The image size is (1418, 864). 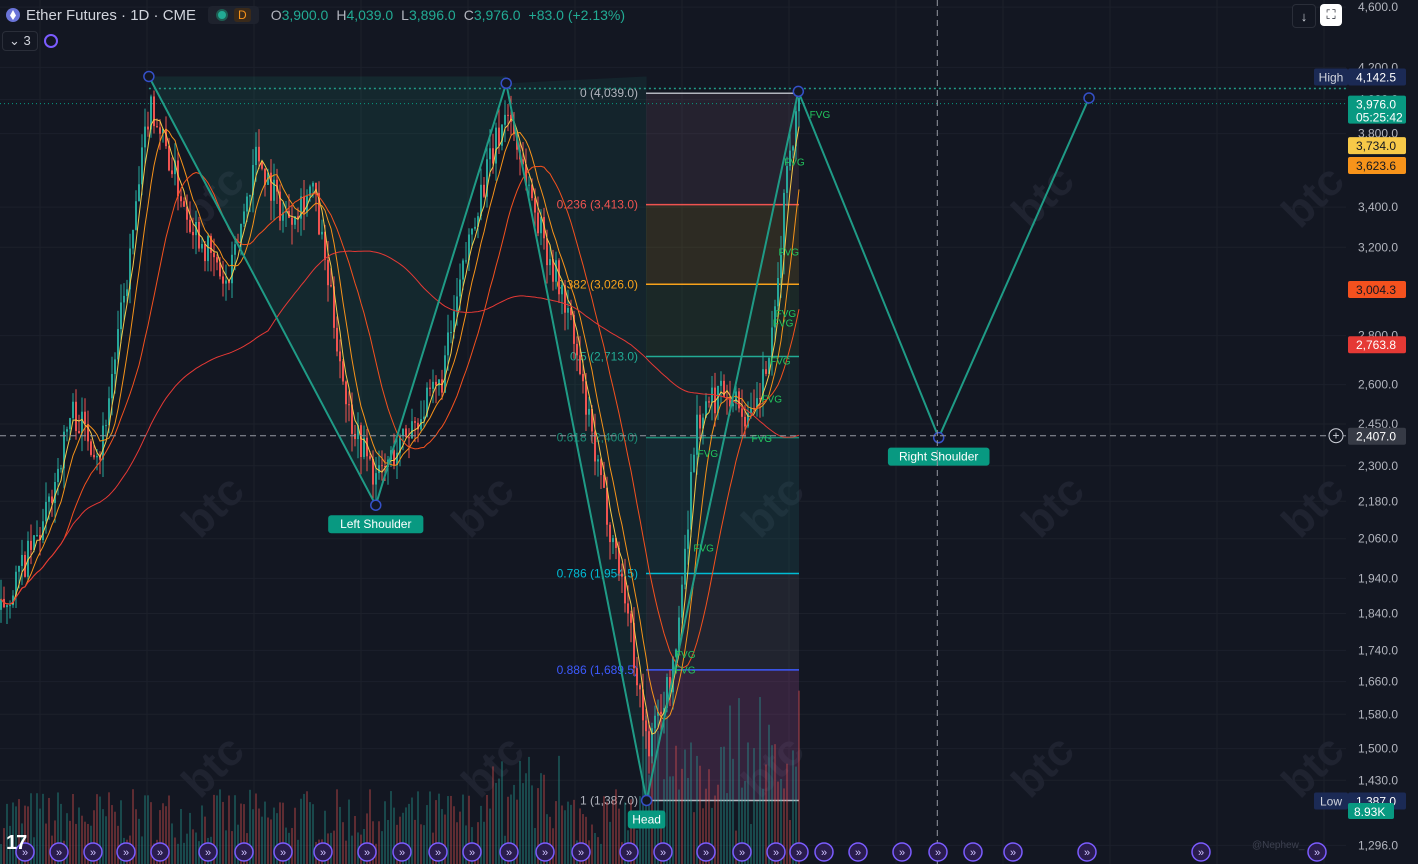 I want to click on price-tag-countdown: 05:25:42, so click(x=1379, y=118).